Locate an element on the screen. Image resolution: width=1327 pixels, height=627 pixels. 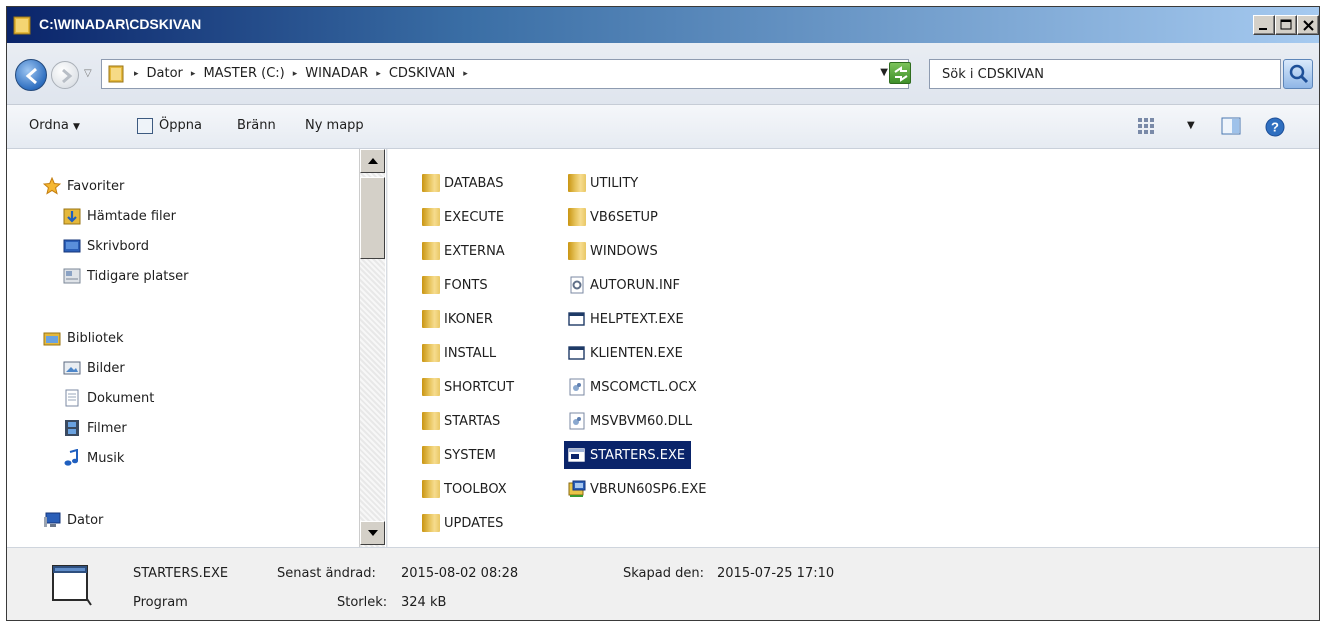
preview-pane-button is located at coordinates (1231, 128).